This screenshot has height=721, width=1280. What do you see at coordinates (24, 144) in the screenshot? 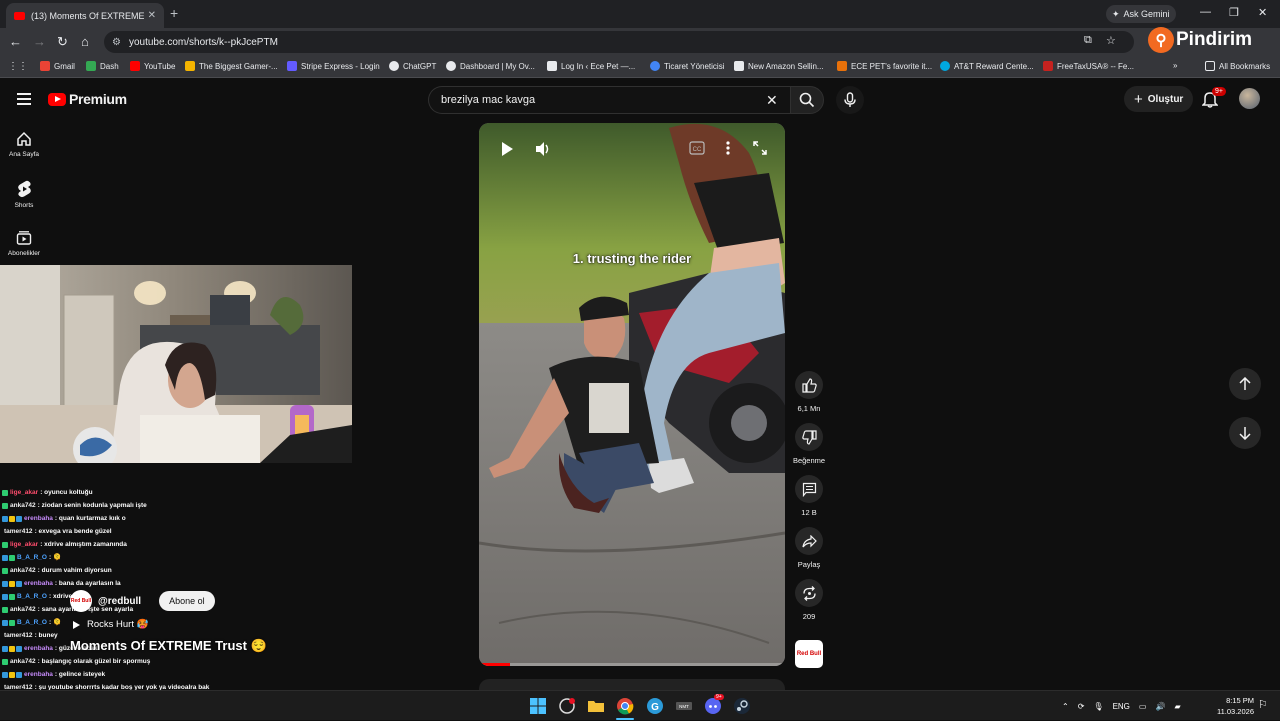
I see `sidebar-item-home: Ana Sayfa` at bounding box center [24, 144].